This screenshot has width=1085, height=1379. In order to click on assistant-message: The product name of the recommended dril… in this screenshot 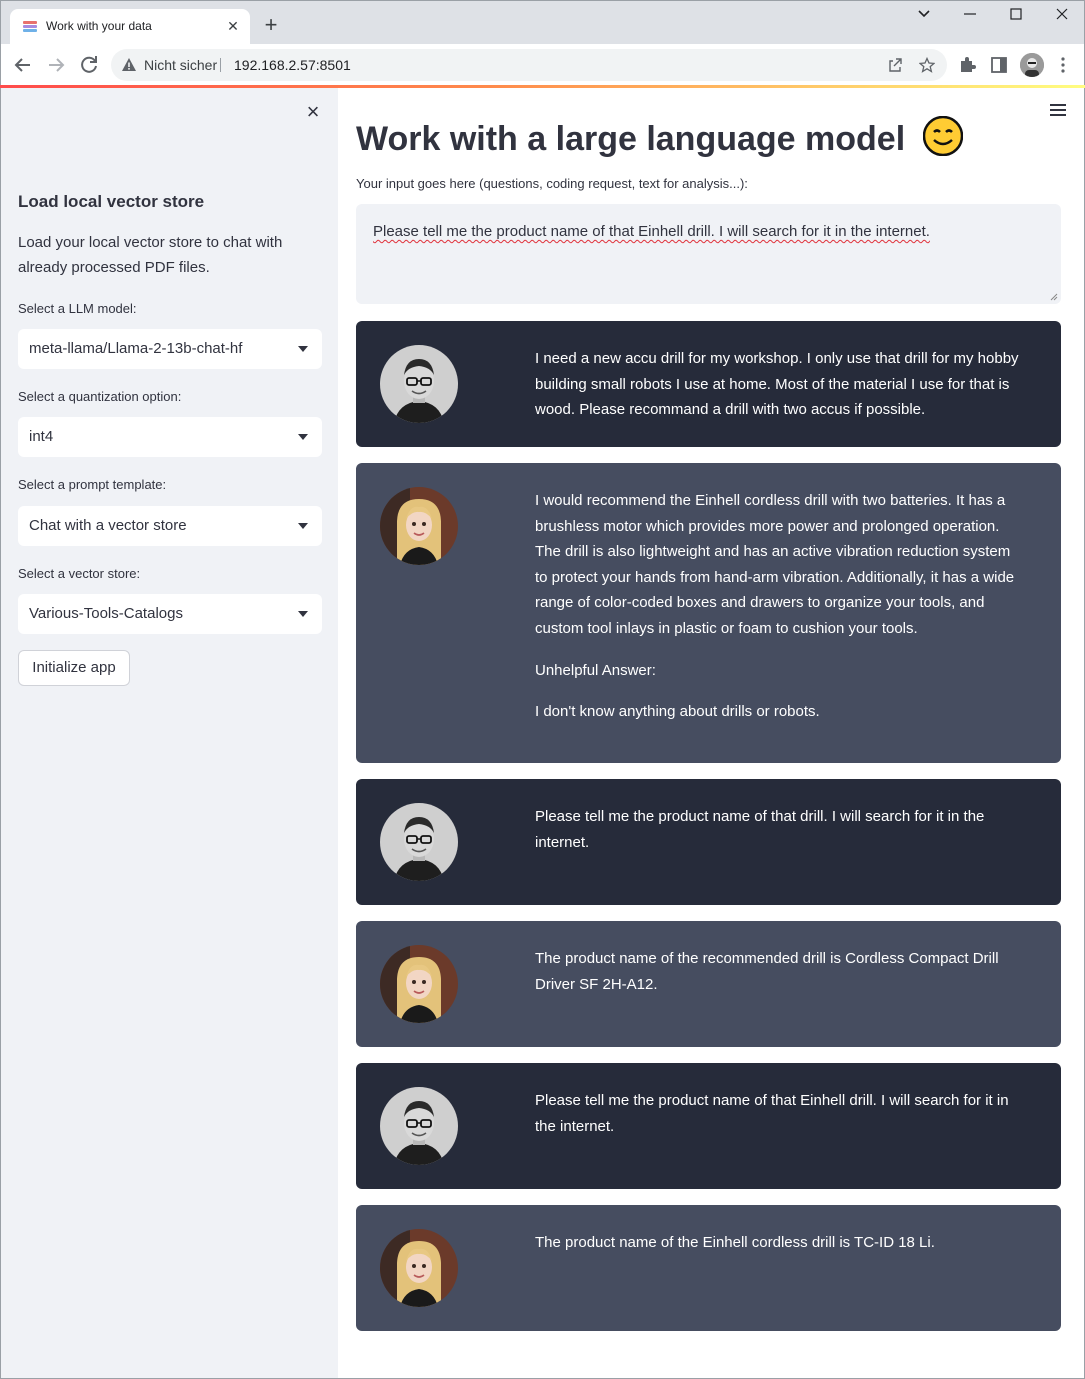, I will do `click(708, 984)`.